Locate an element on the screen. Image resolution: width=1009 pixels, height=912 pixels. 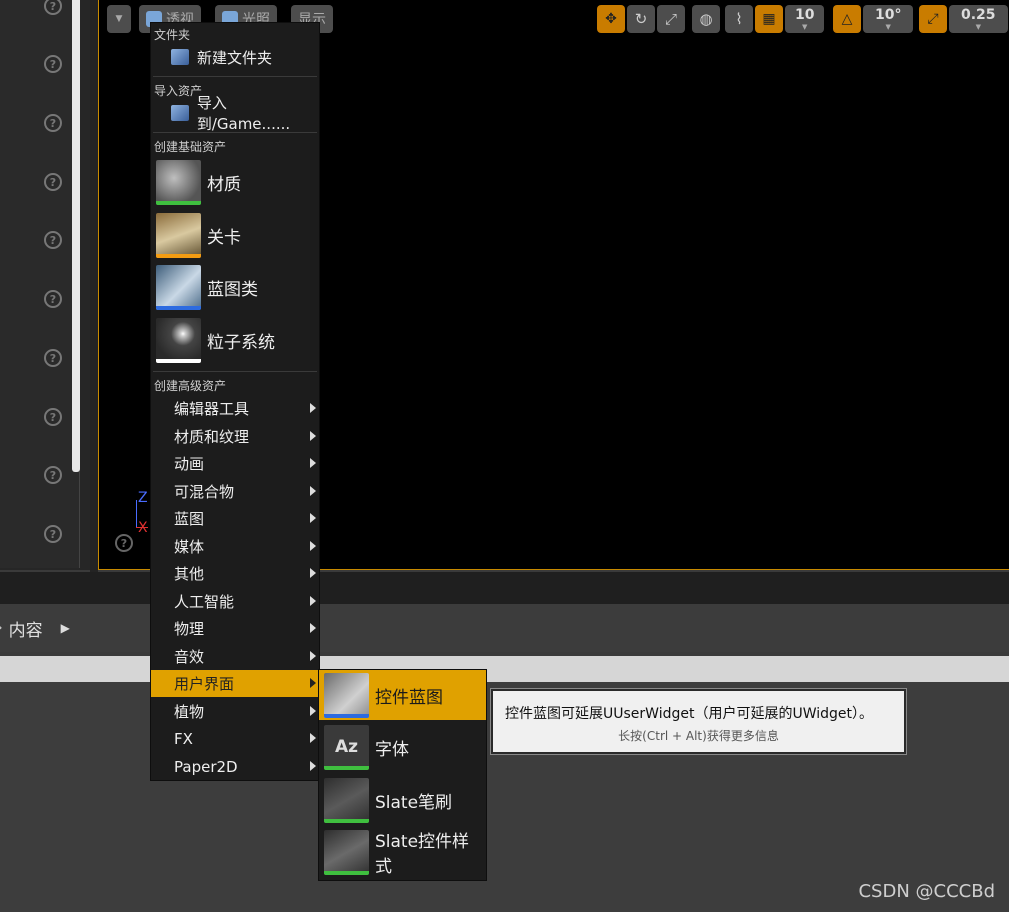
basic-asset-particle-system: 粒子系统 is located at coordinates (237, 340).